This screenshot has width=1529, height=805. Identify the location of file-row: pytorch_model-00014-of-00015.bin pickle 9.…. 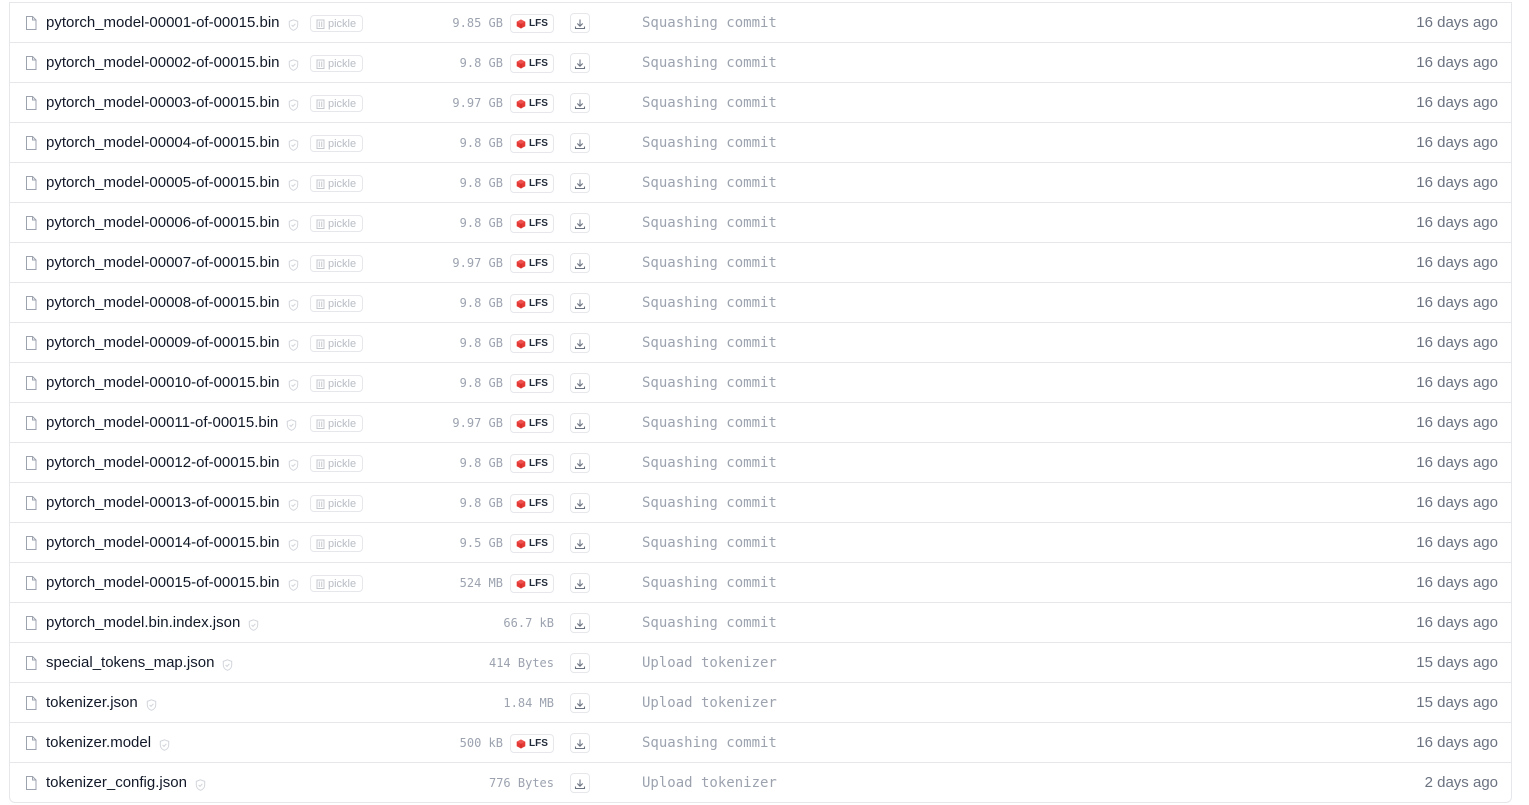
(760, 542).